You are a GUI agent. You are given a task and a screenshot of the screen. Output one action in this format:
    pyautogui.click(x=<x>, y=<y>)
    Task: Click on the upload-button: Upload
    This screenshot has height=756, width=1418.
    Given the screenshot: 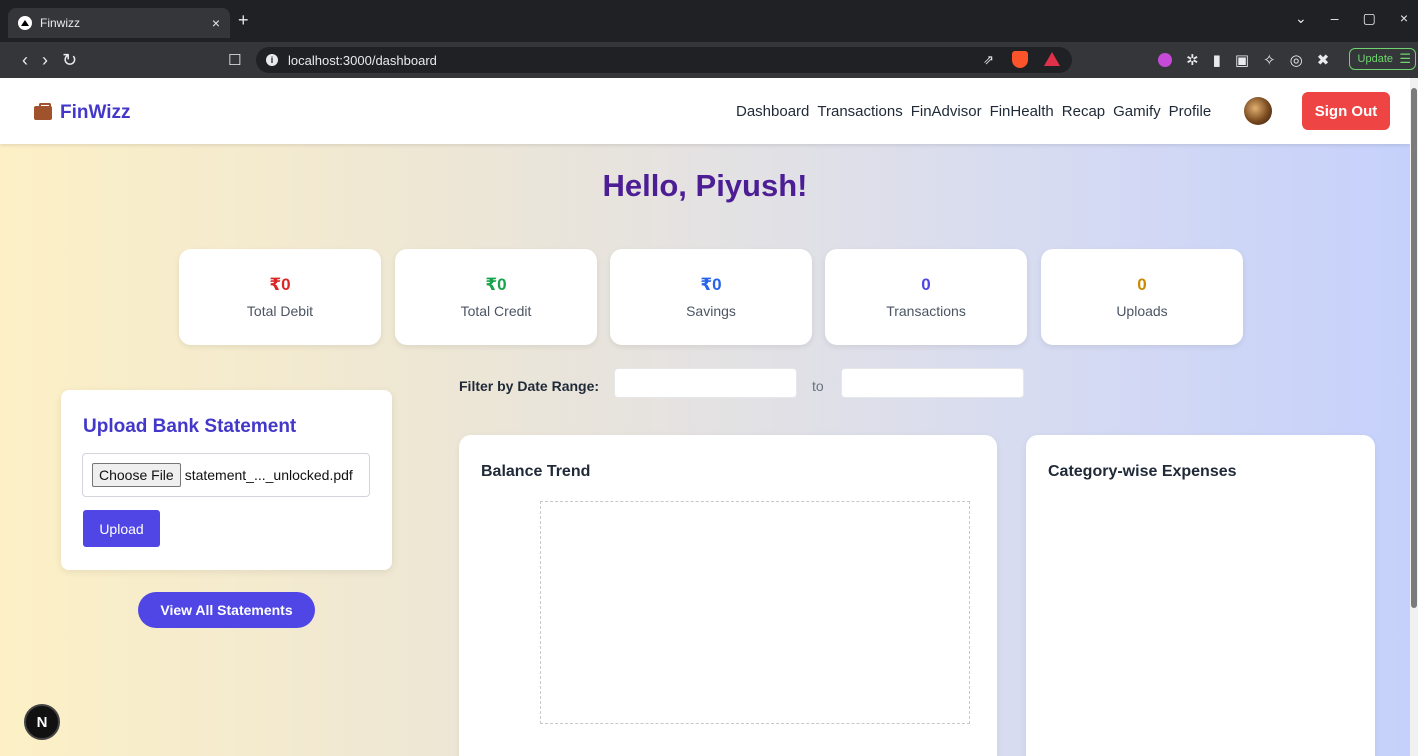 What is the action you would take?
    pyautogui.click(x=121, y=528)
    